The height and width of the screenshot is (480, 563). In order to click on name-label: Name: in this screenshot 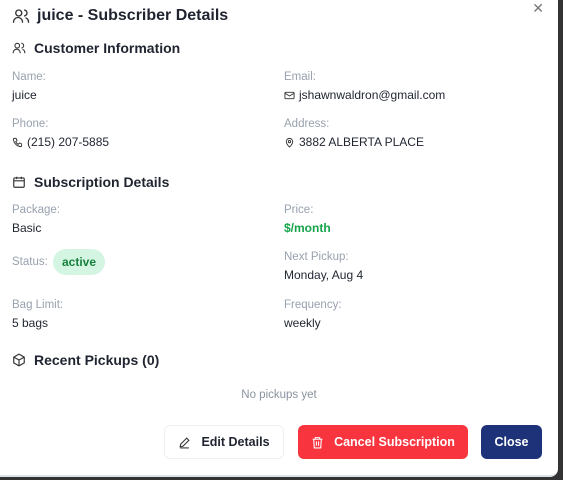, I will do `click(29, 77)`.